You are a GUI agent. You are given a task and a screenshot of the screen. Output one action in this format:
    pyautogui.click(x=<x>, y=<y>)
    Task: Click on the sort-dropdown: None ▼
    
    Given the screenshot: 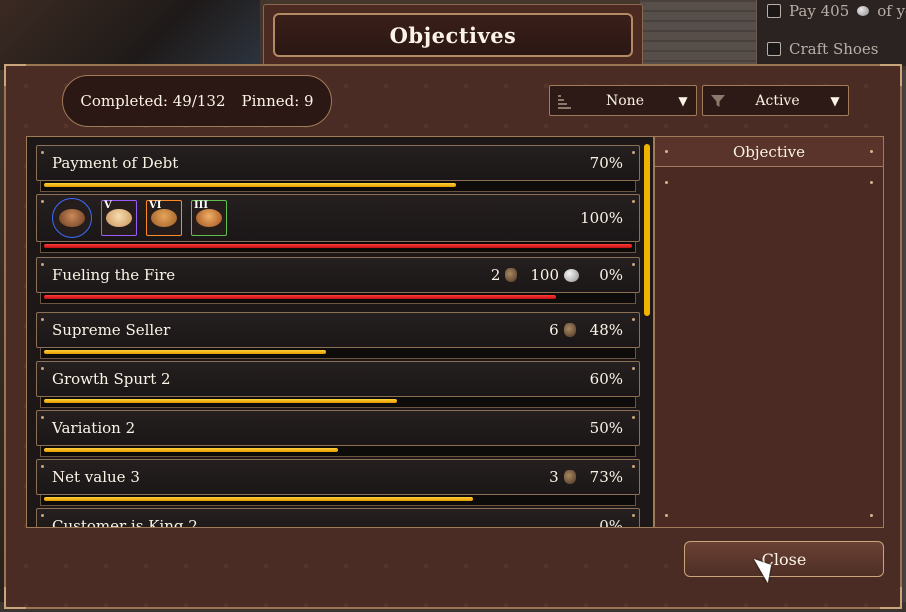 What is the action you would take?
    pyautogui.click(x=623, y=100)
    